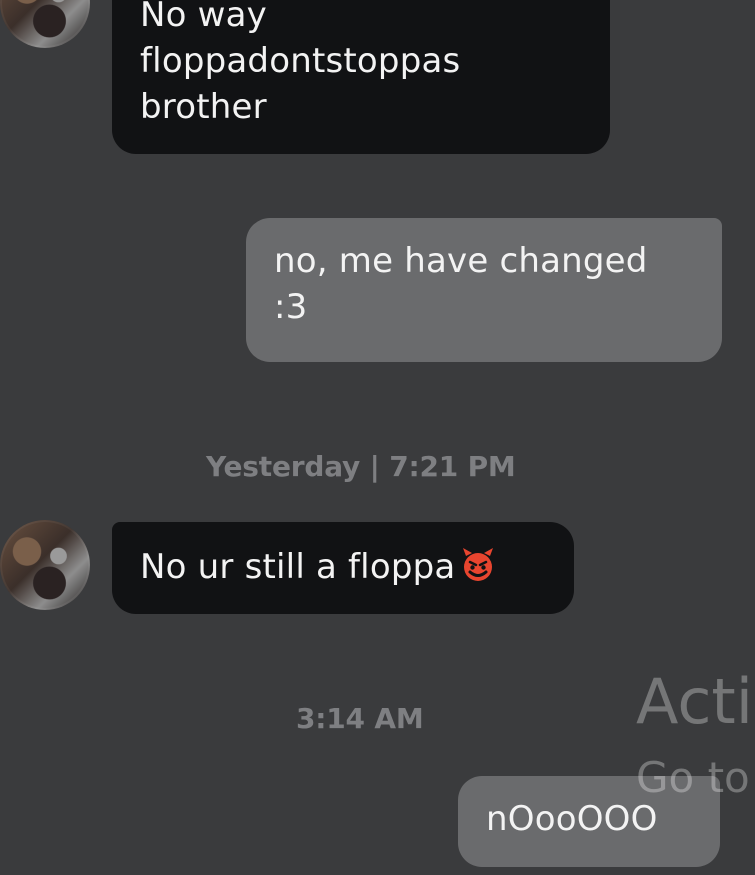 Image resolution: width=755 pixels, height=875 pixels. What do you see at coordinates (572, 819) in the screenshot?
I see `message-text: nOooOOO` at bounding box center [572, 819].